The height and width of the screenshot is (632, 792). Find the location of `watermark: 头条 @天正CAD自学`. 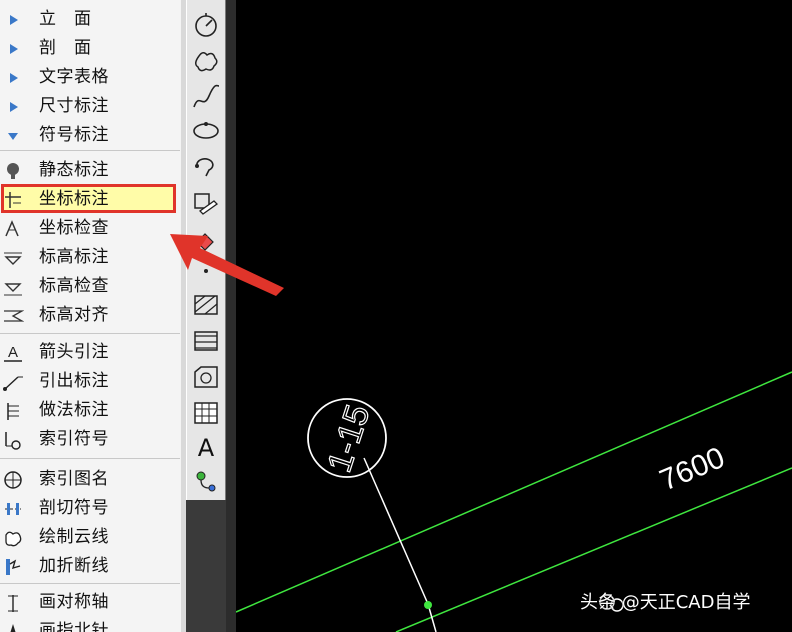

watermark: 头条 @天正CAD自学 is located at coordinates (665, 602).